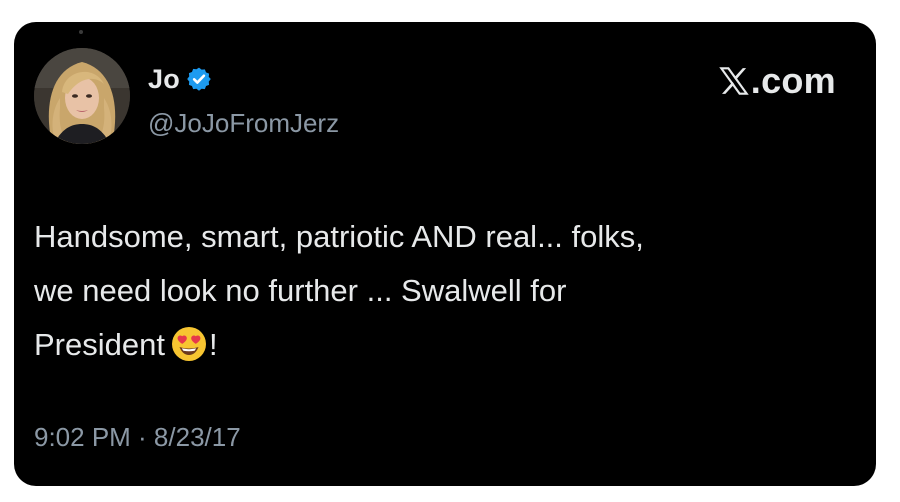 The height and width of the screenshot is (502, 900). What do you see at coordinates (199, 79) in the screenshot?
I see `verified-badge-icon` at bounding box center [199, 79].